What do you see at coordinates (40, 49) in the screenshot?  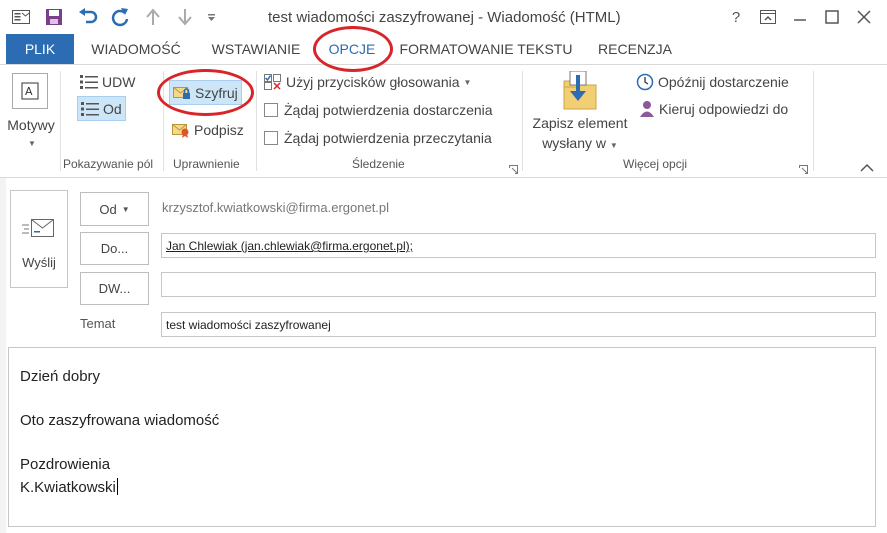 I see `tab-plik: PLIK` at bounding box center [40, 49].